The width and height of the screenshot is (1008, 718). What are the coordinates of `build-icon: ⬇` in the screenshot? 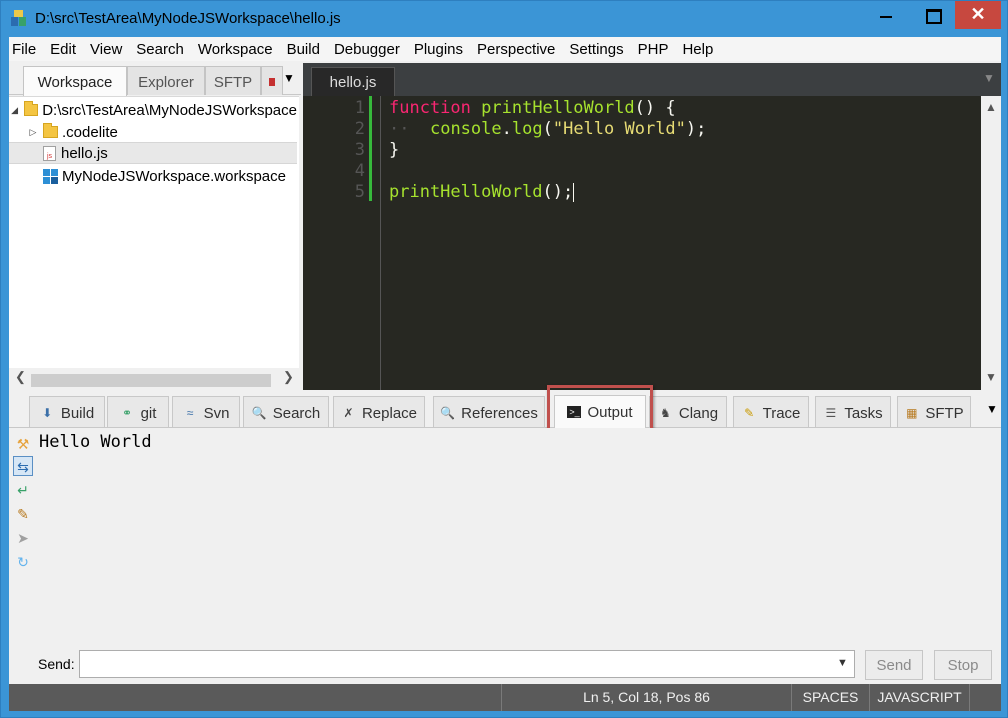 It's located at (47, 413).